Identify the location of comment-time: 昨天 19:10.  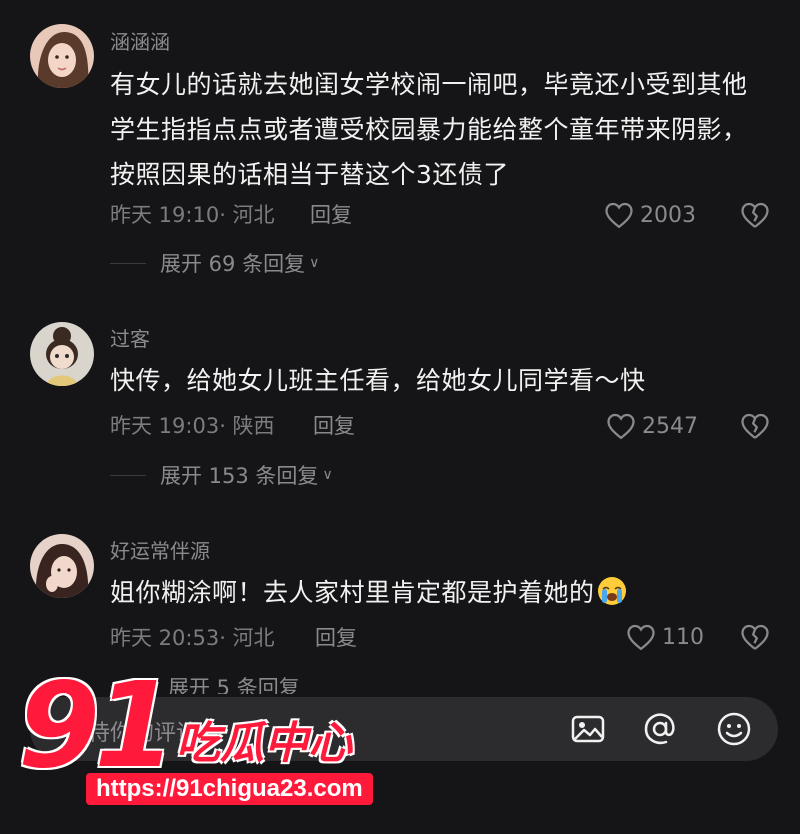
(165, 215).